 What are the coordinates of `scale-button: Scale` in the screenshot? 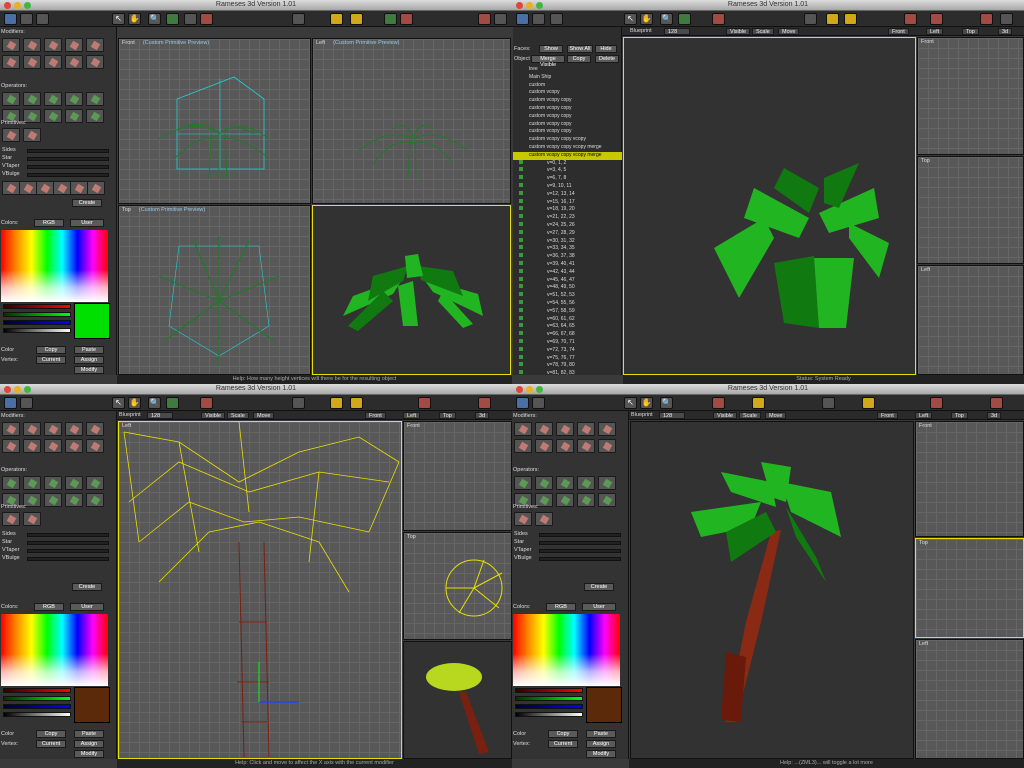 It's located at (238, 415).